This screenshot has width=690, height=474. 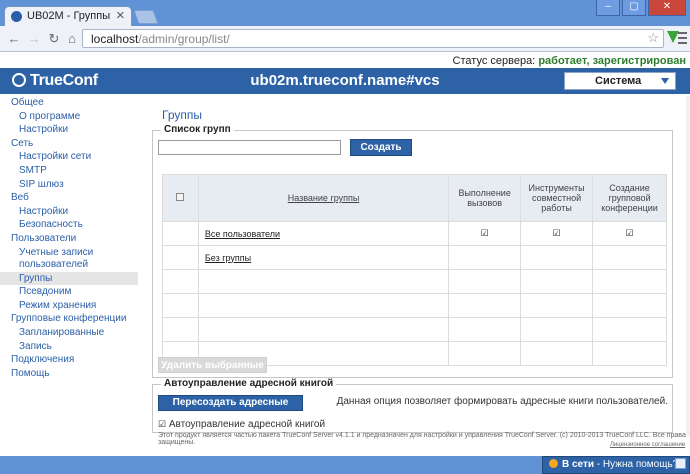 I want to click on sidebar-item-9: Безопасность, so click(x=69, y=225).